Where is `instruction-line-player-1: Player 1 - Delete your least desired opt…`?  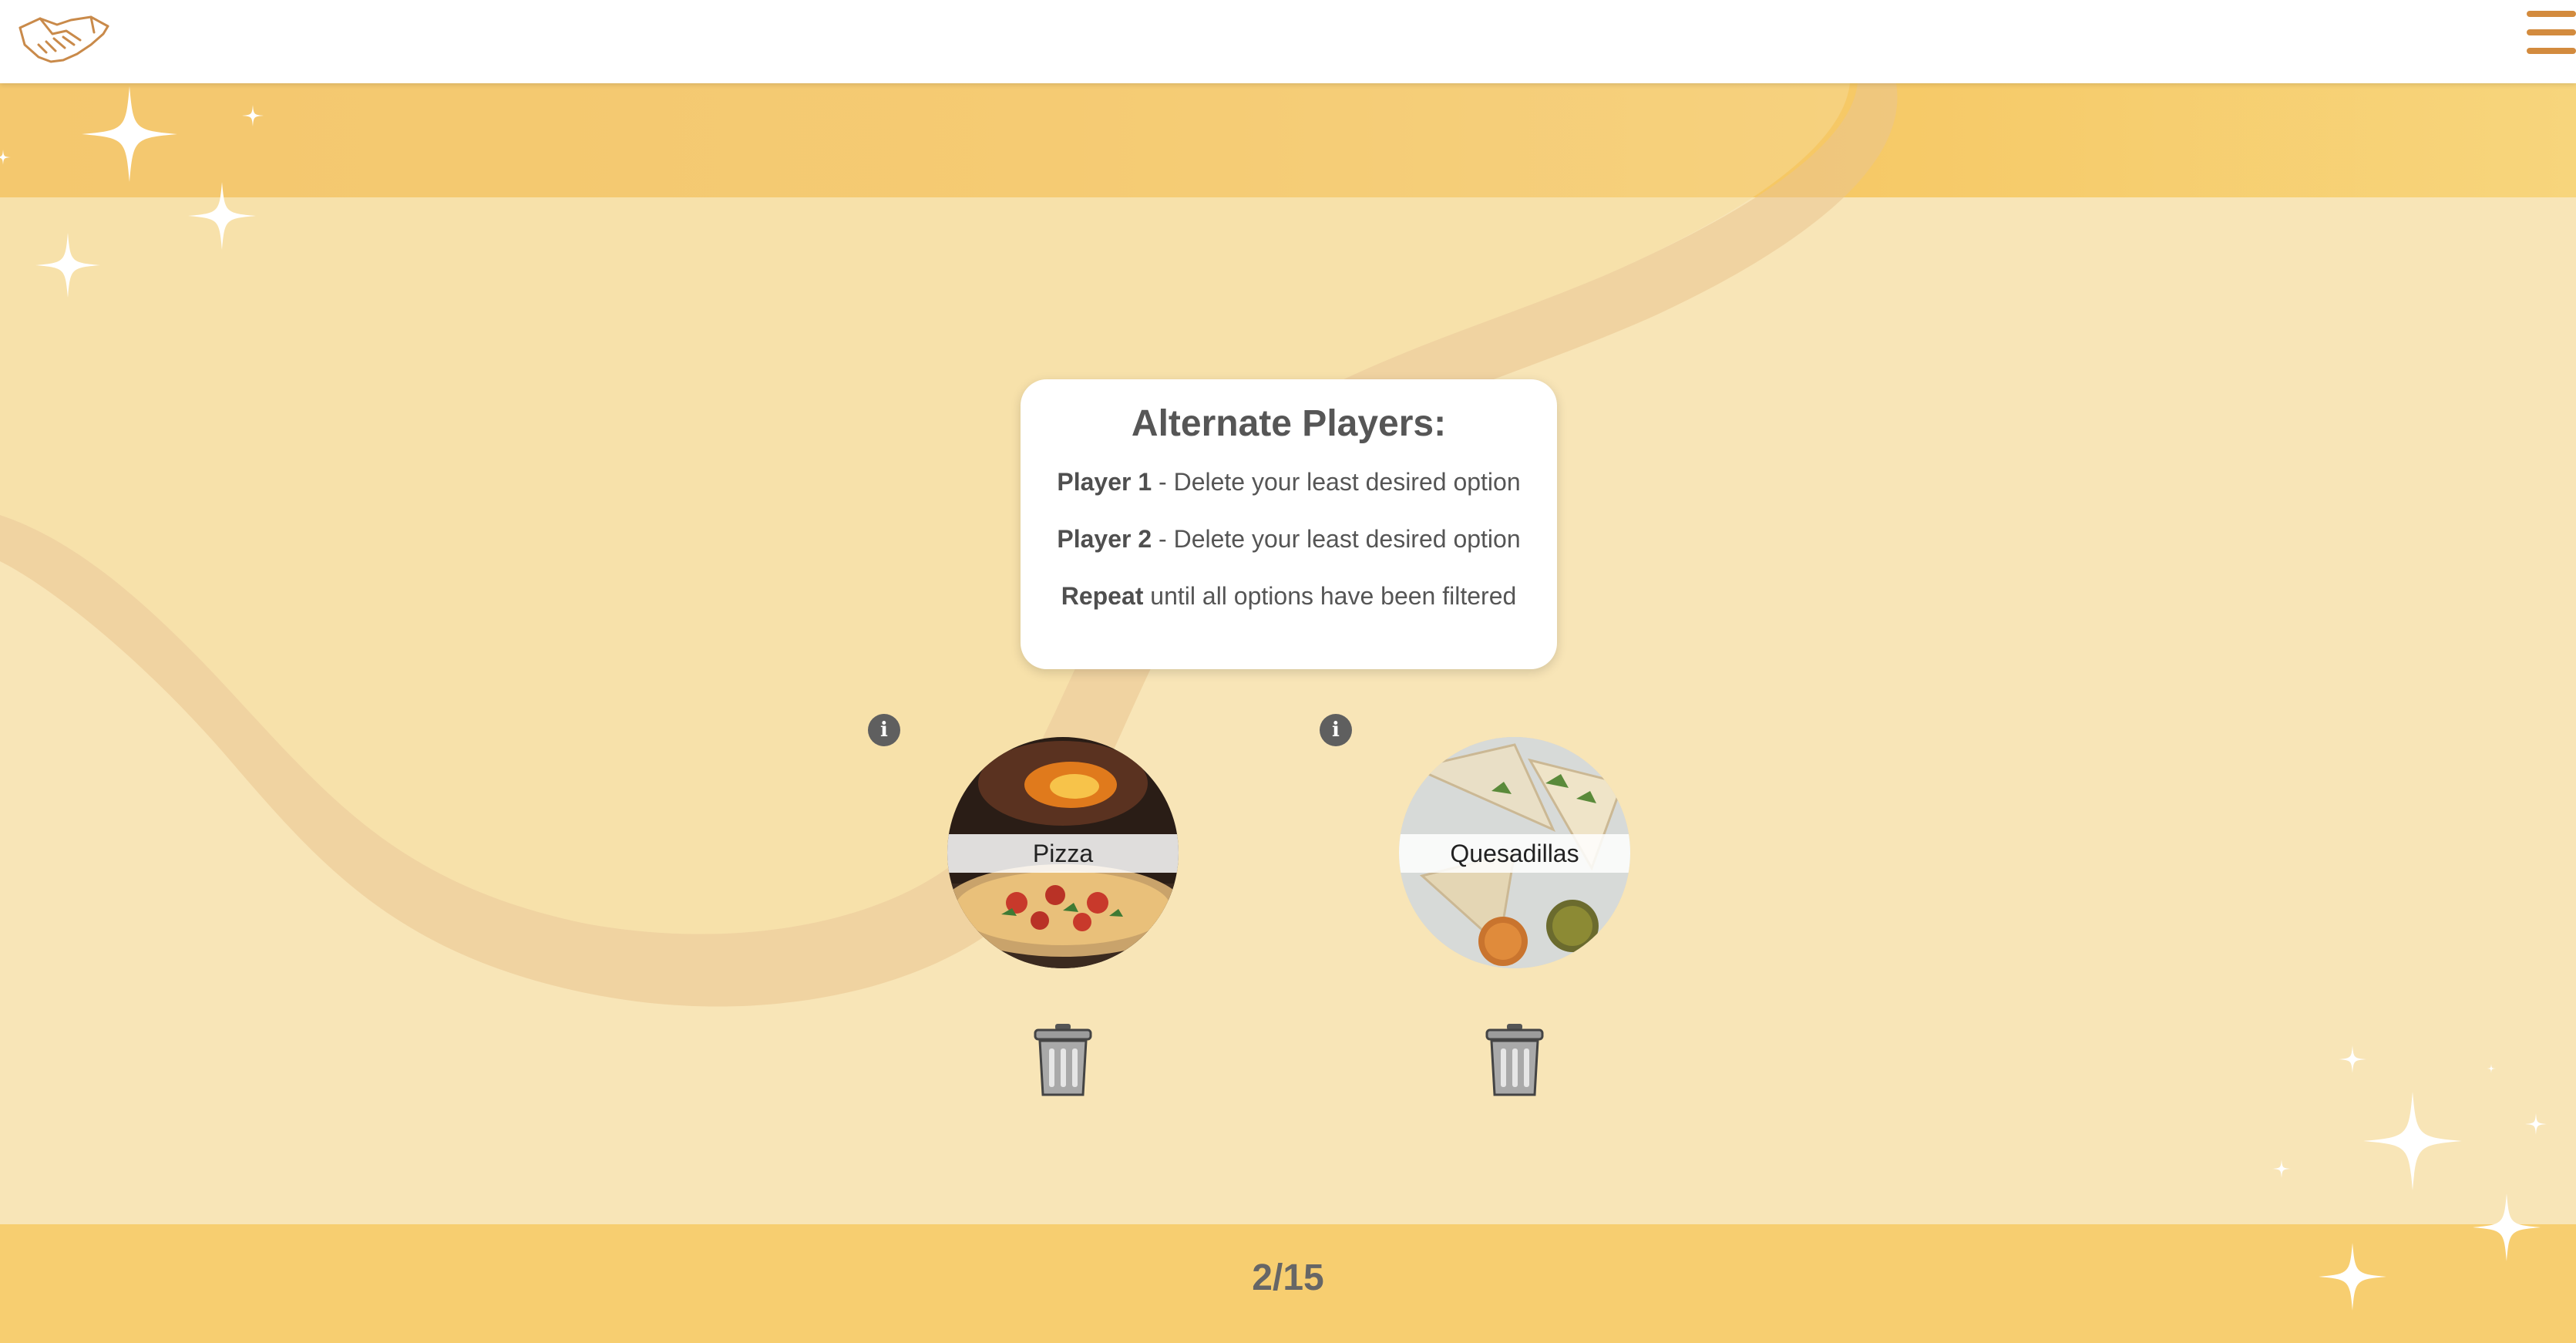 instruction-line-player-1: Player 1 - Delete your least desired opt… is located at coordinates (1289, 482).